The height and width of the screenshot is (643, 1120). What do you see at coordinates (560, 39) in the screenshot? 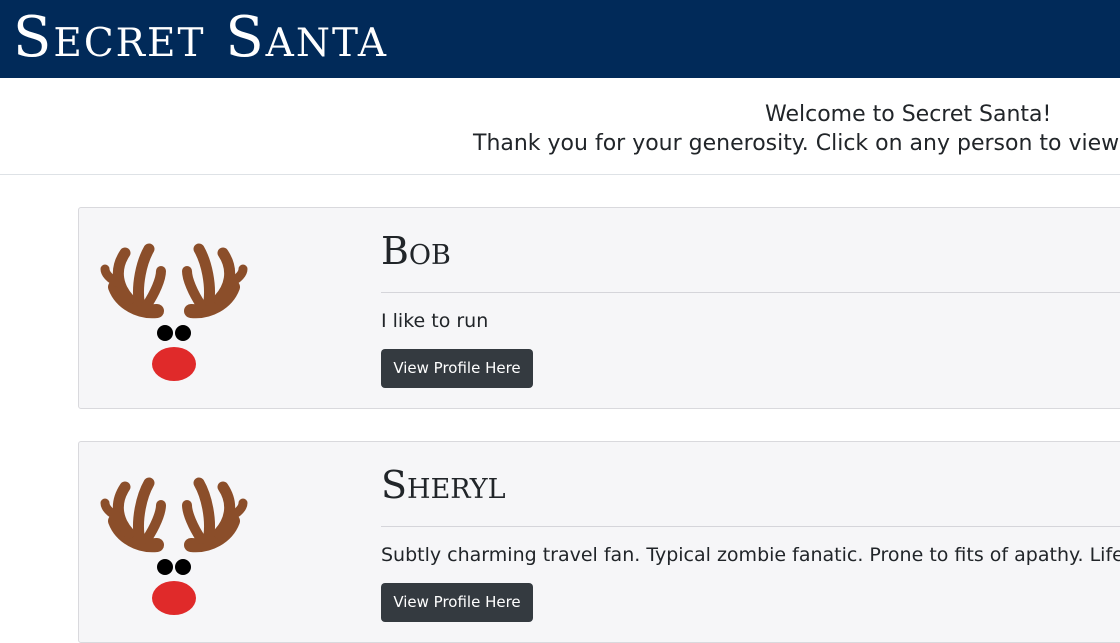
I see `navbar: Secret Santa` at bounding box center [560, 39].